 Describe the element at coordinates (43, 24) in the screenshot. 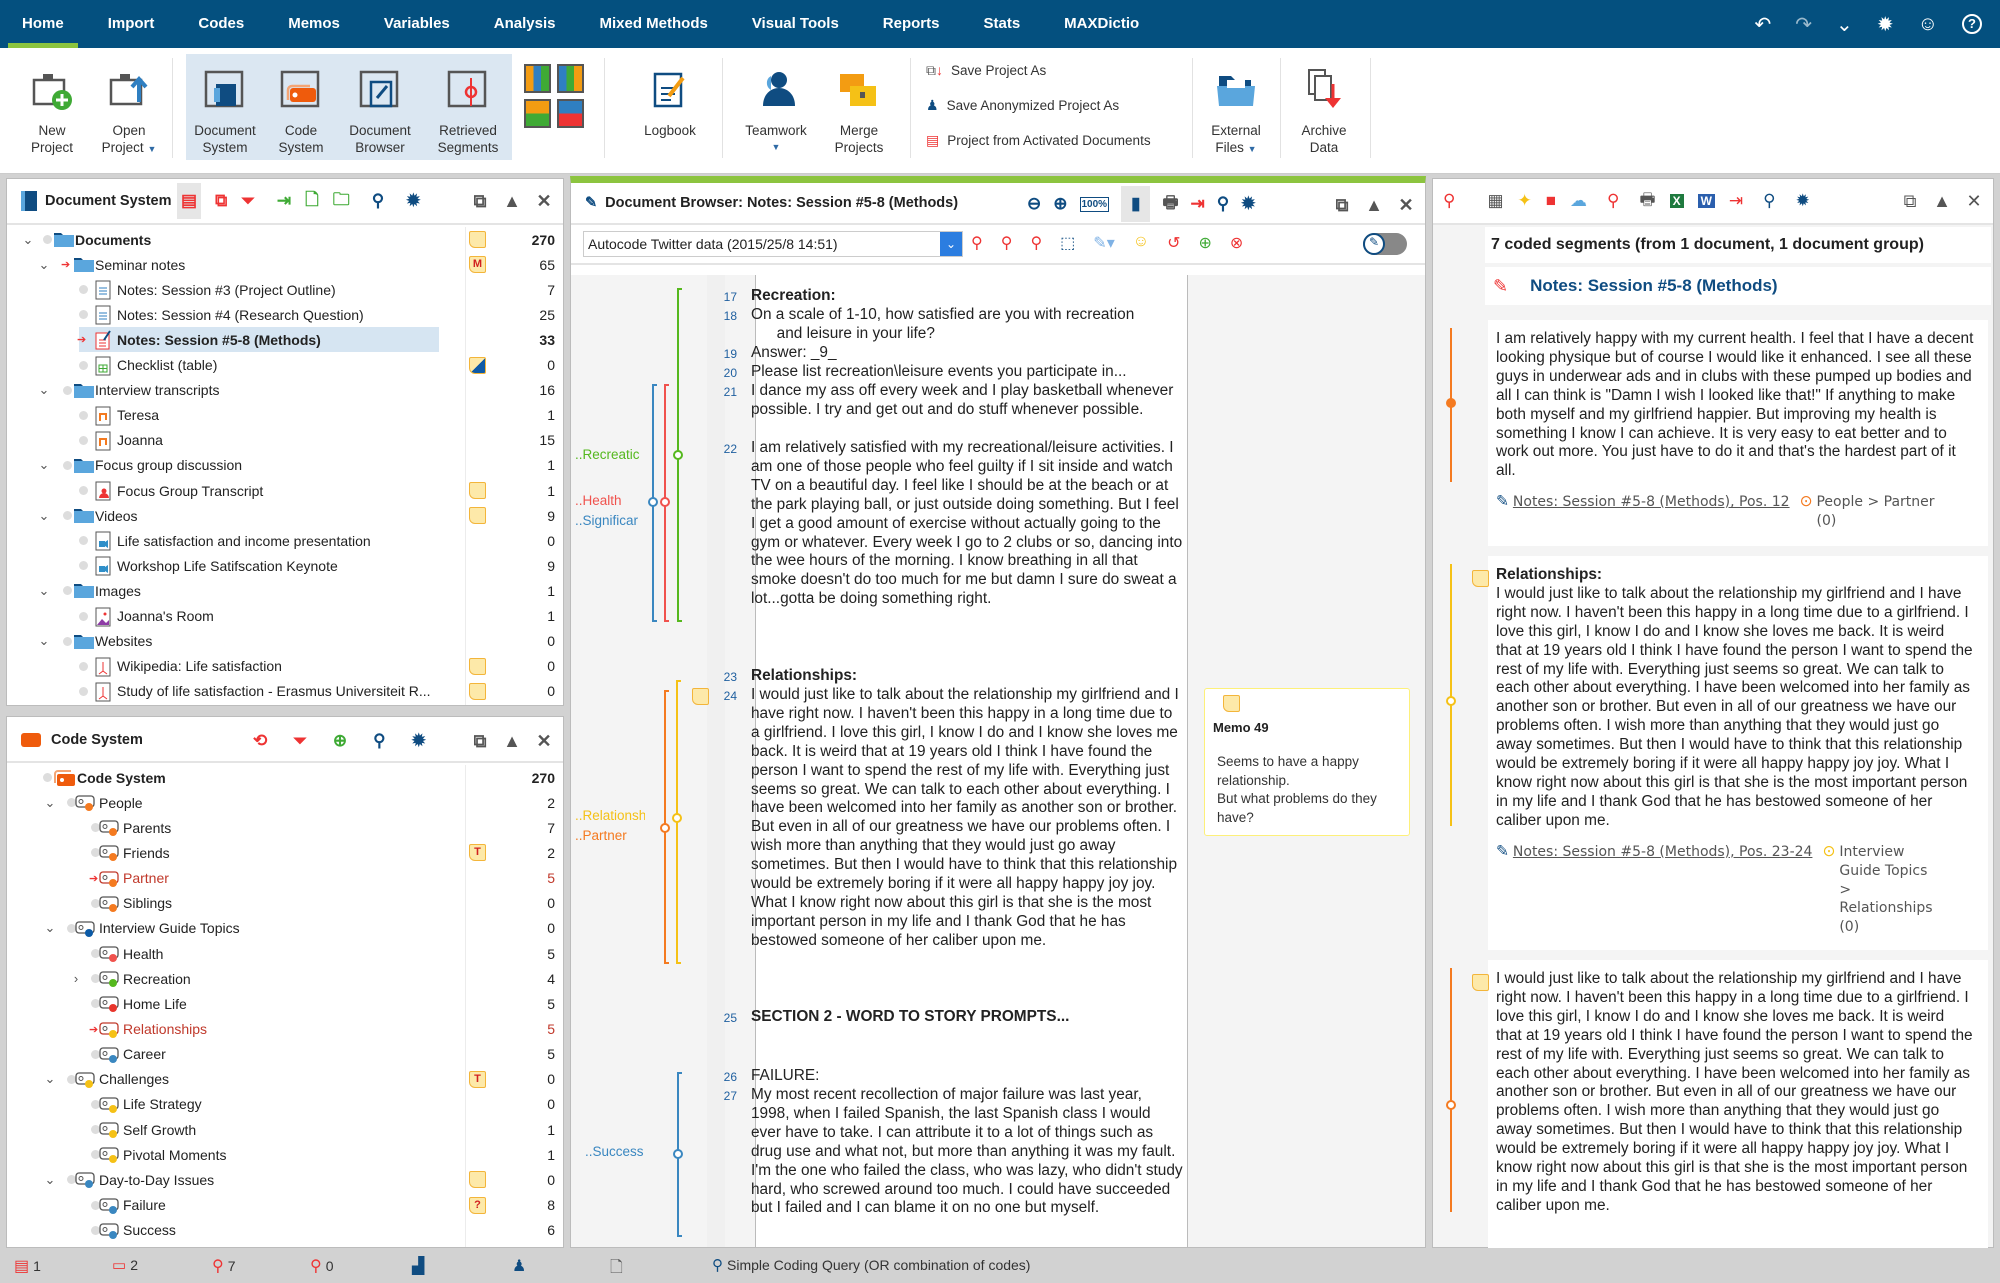

I see `menu-tab-home: Home` at that location.